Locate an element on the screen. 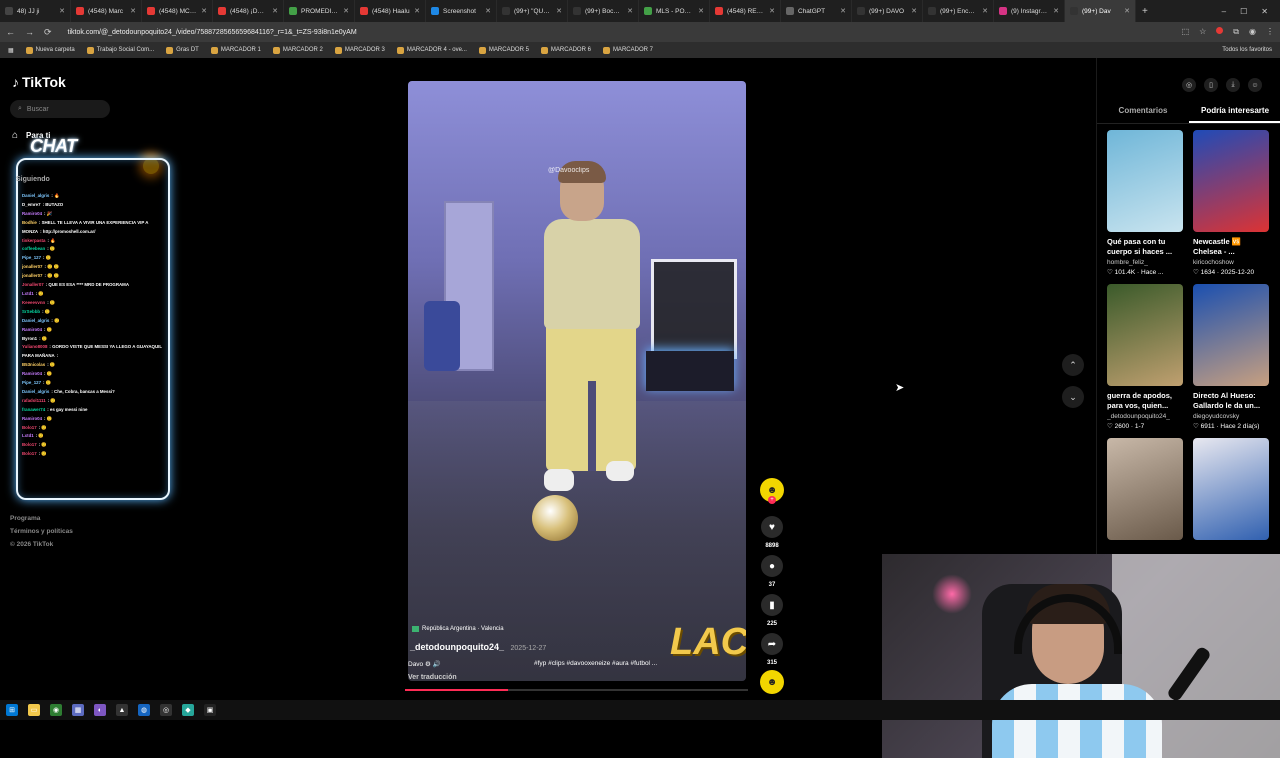 The height and width of the screenshot is (758, 1280). bookmark-item: MARCADOR 2 is located at coordinates (297, 50).